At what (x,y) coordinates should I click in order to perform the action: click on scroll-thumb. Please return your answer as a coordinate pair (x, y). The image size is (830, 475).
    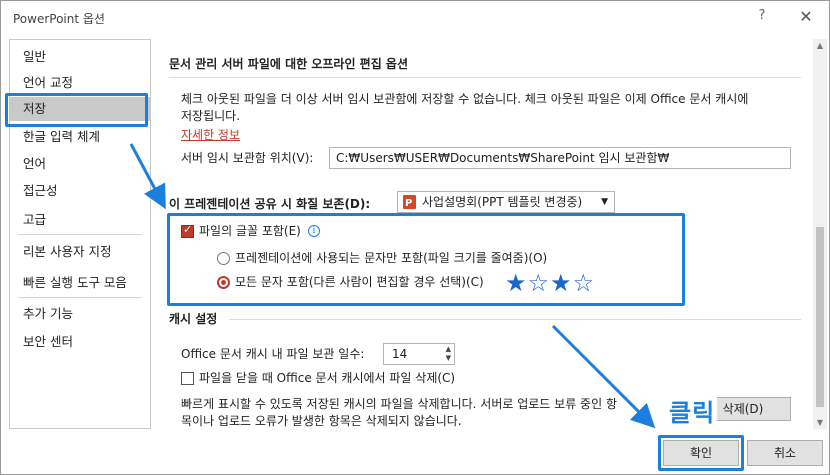
    Looking at the image, I should click on (820, 317).